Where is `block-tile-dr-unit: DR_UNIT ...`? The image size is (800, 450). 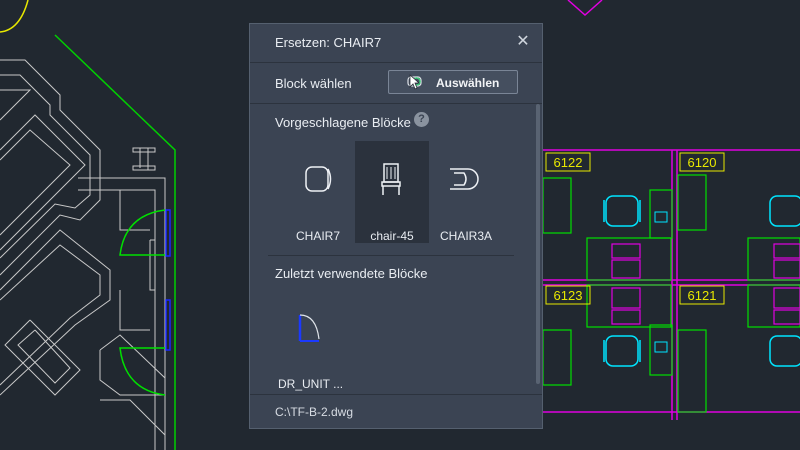
block-tile-dr-unit: DR_UNIT ... is located at coordinates (305, 341).